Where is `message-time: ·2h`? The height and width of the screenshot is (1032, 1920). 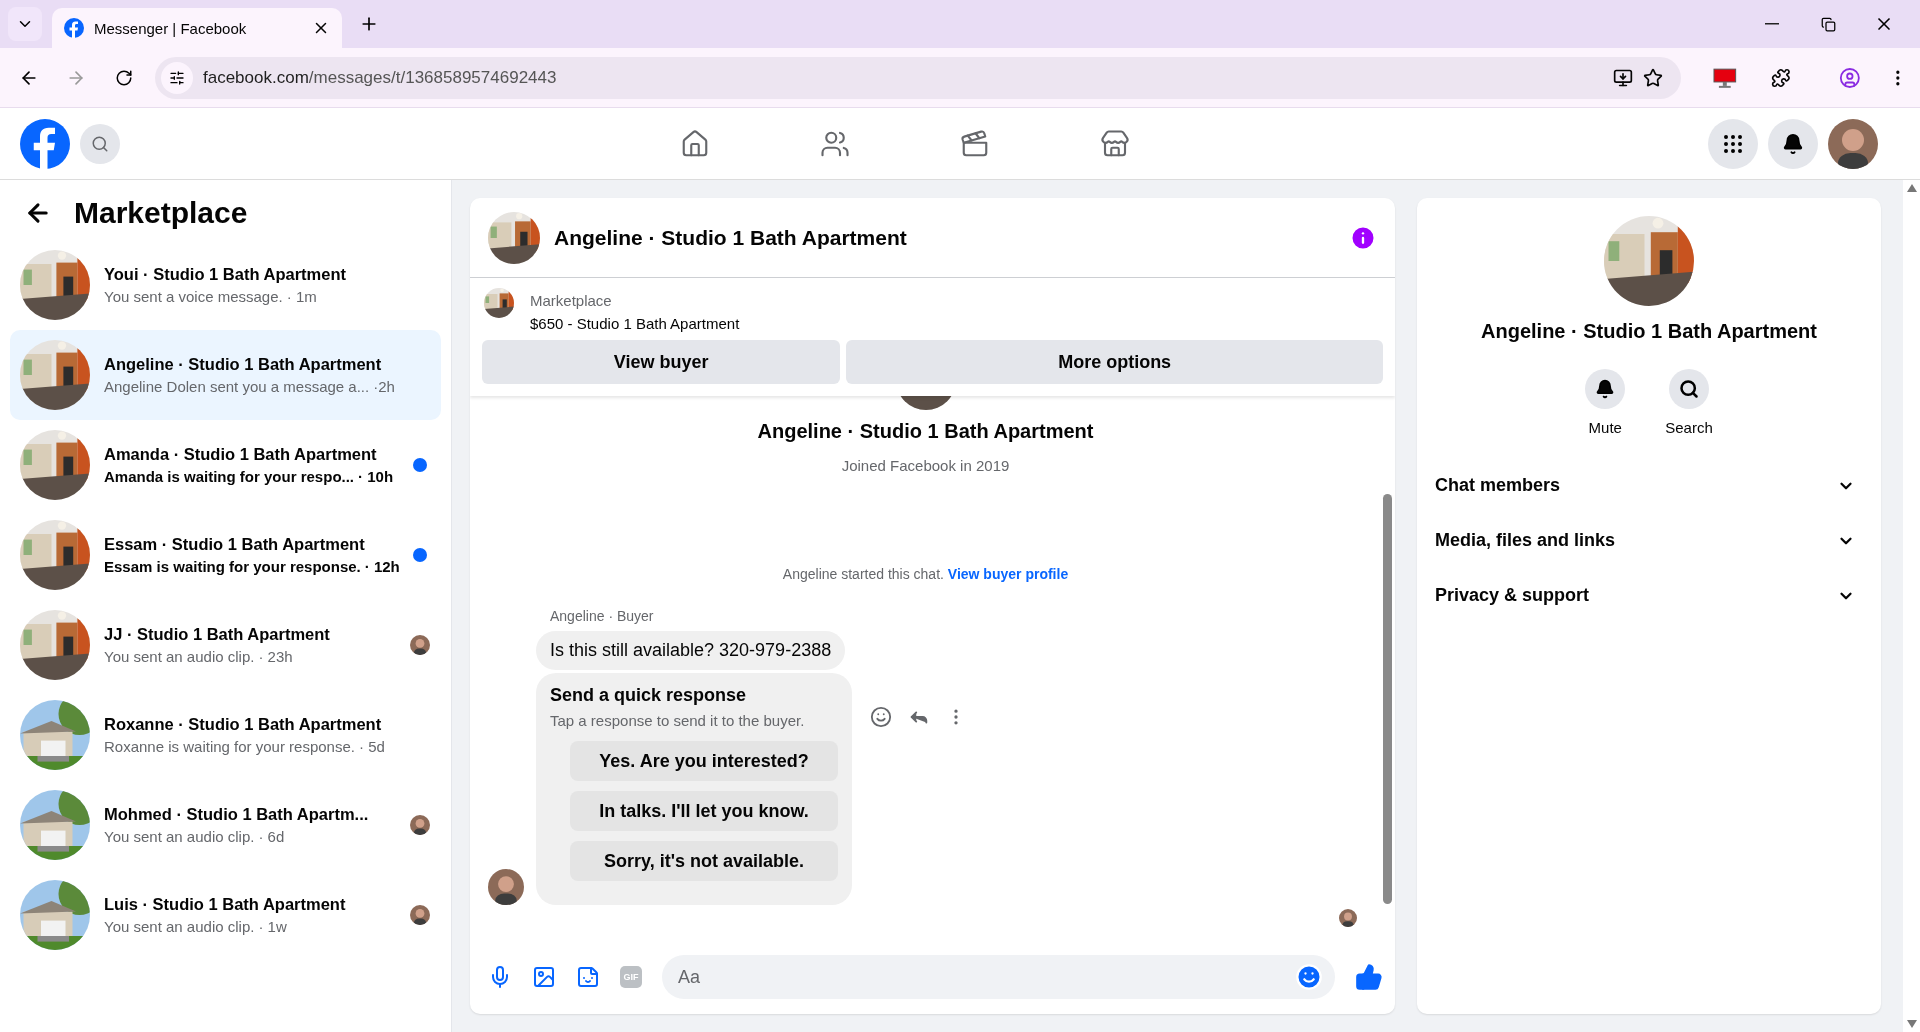 message-time: ·2h is located at coordinates (384, 386).